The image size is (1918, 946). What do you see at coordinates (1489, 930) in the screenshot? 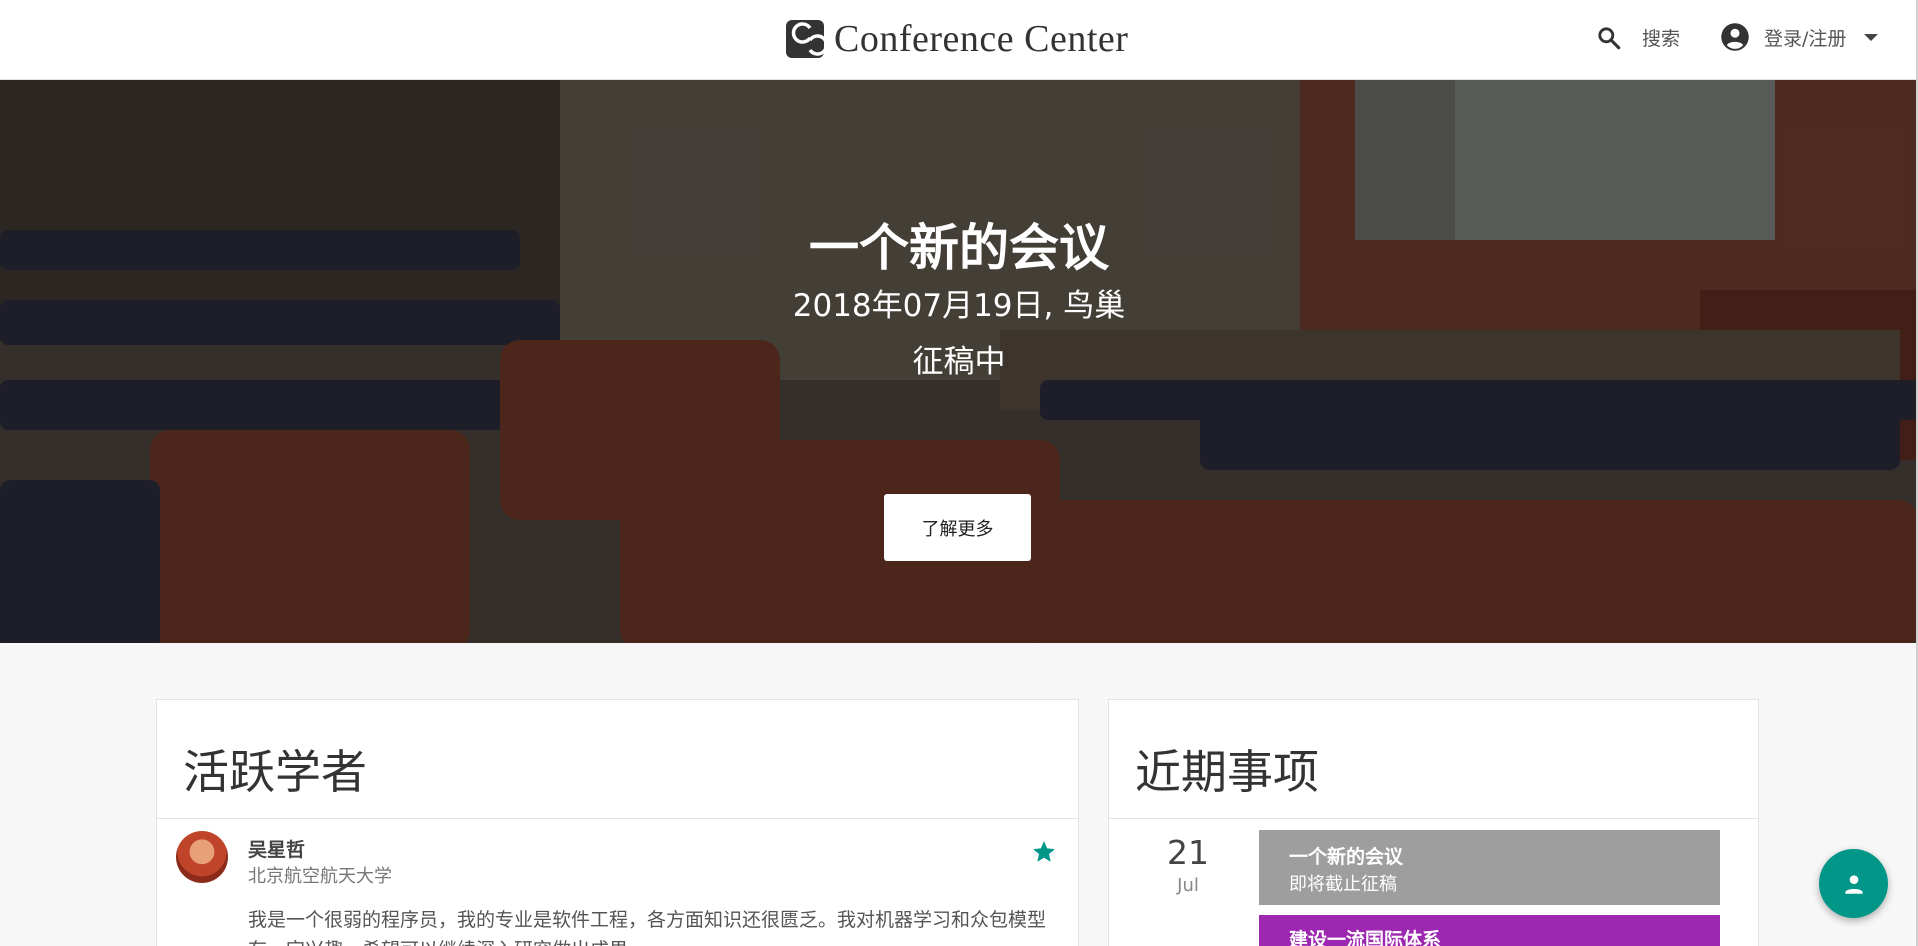
I see `event-card: 建设一流国际体系` at bounding box center [1489, 930].